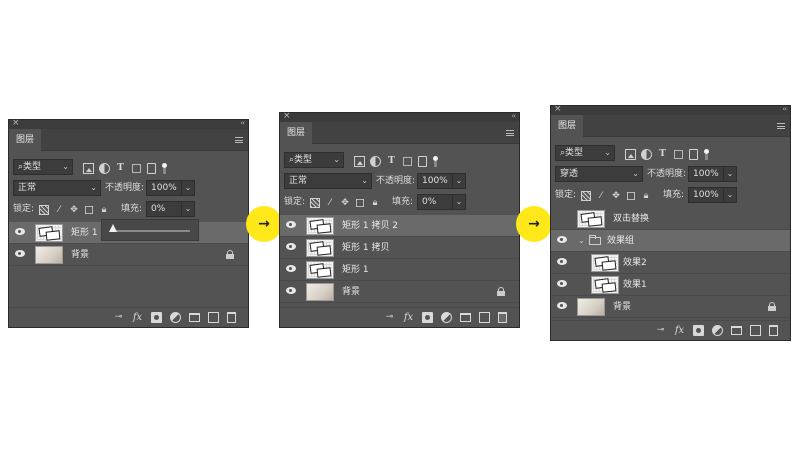 The height and width of the screenshot is (449, 800). What do you see at coordinates (153, 231) in the screenshot?
I see `fill-slider-track` at bounding box center [153, 231].